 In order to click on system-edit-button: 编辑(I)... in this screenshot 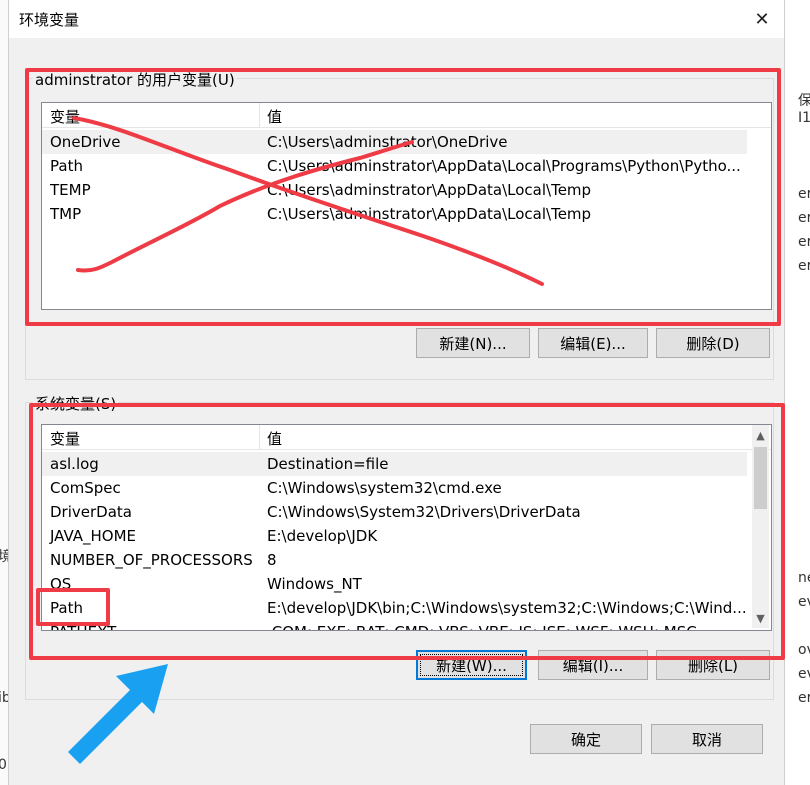, I will do `click(593, 665)`.